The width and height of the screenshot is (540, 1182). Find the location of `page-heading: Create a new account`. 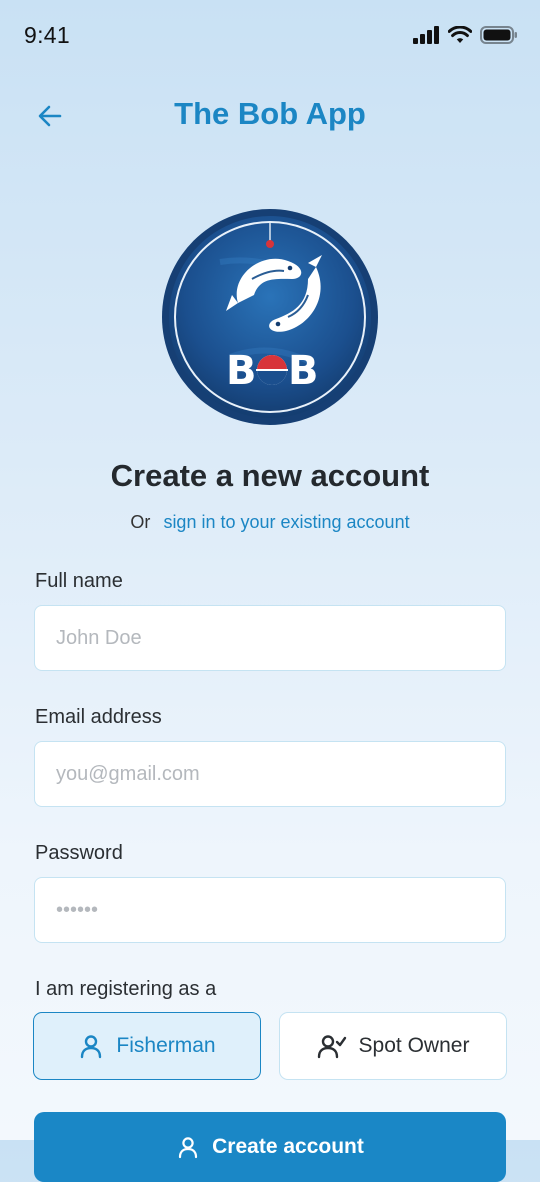

page-heading: Create a new account is located at coordinates (270, 475).